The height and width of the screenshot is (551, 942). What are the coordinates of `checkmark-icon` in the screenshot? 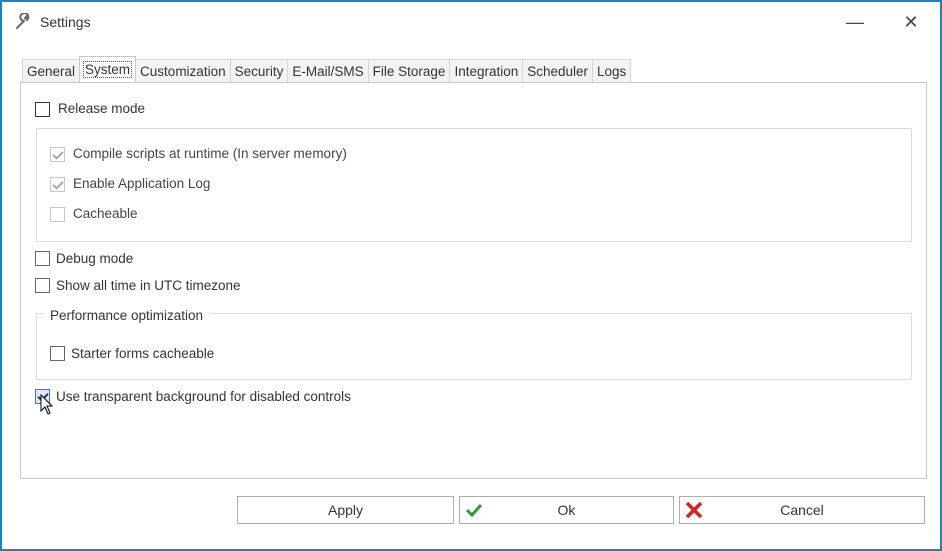 It's located at (474, 510).